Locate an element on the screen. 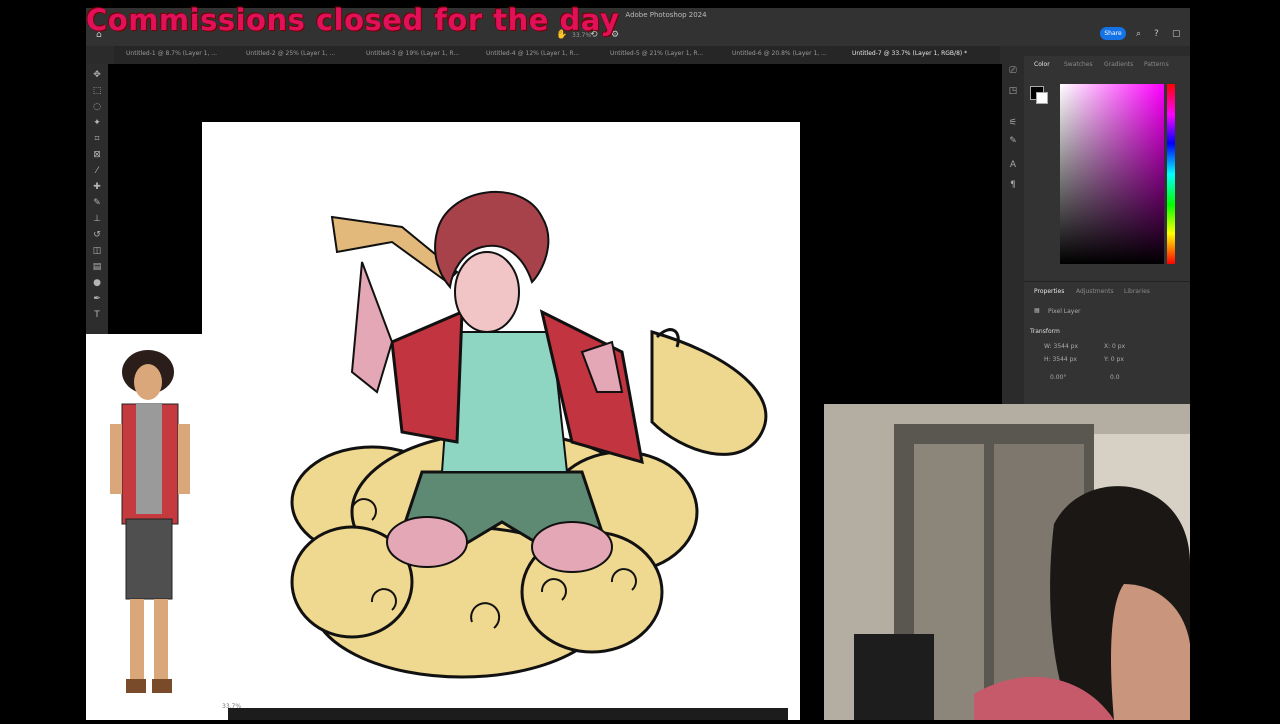 Image resolution: width=1280 pixels, height=724 pixels. reference-image is located at coordinates (152, 527).